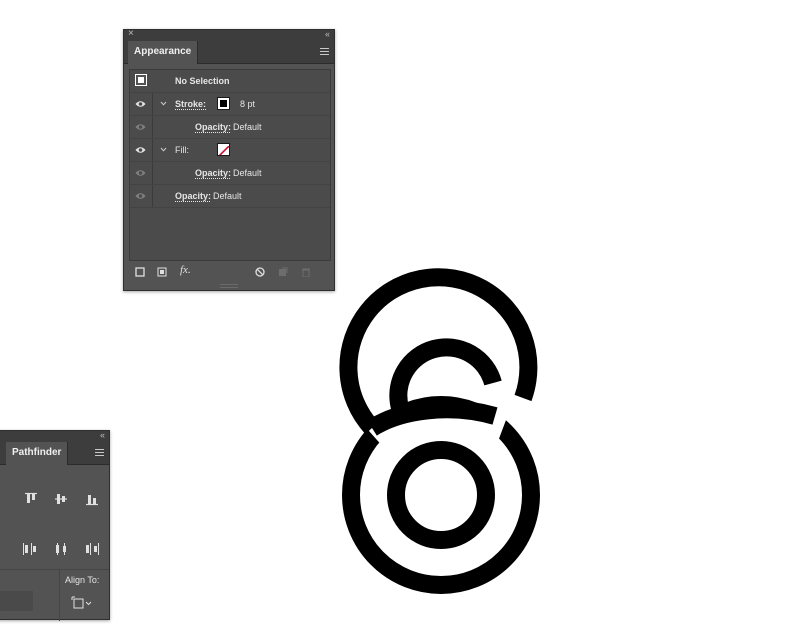  What do you see at coordinates (306, 272) in the screenshot?
I see `trash-icon` at bounding box center [306, 272].